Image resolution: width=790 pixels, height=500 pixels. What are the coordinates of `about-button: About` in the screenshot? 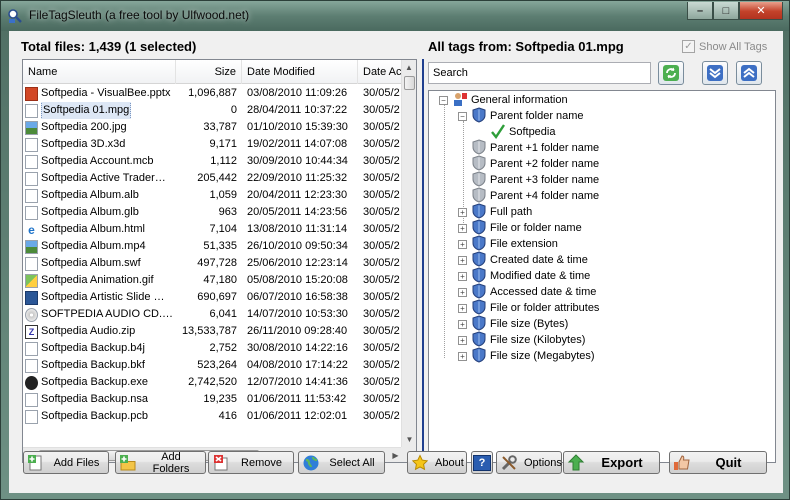 It's located at (437, 462).